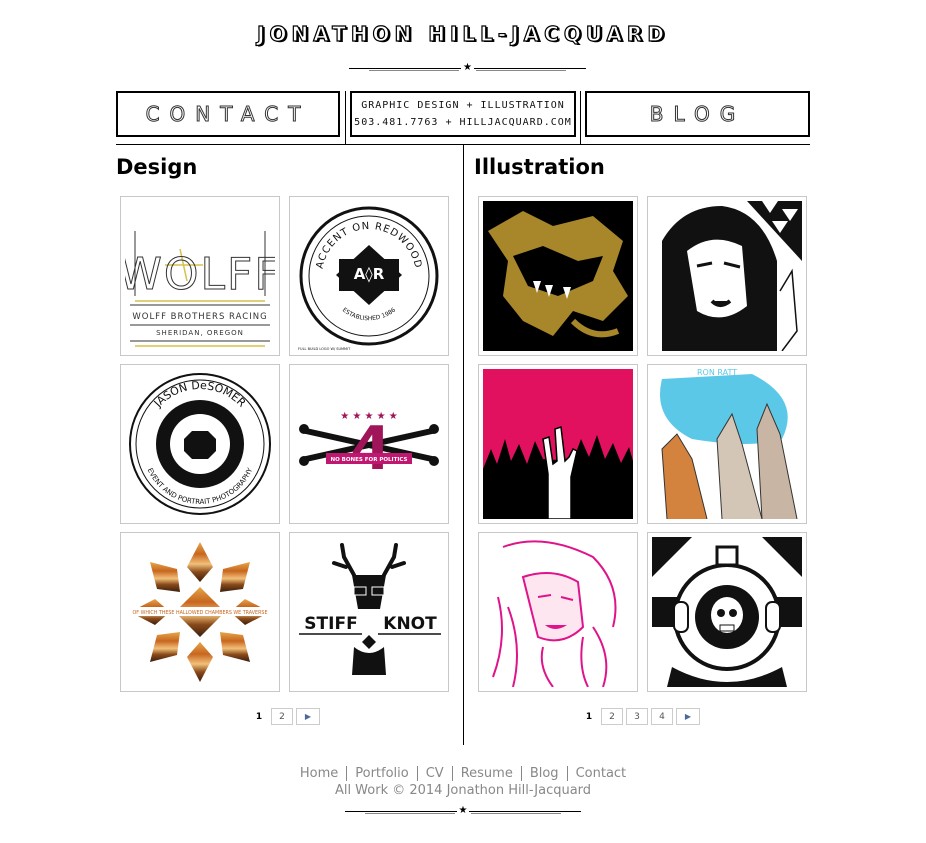 The height and width of the screenshot is (843, 926). Describe the element at coordinates (370, 609) in the screenshot. I see `stiff-knot-deer-logo-icon: STIFF KNOT` at that location.